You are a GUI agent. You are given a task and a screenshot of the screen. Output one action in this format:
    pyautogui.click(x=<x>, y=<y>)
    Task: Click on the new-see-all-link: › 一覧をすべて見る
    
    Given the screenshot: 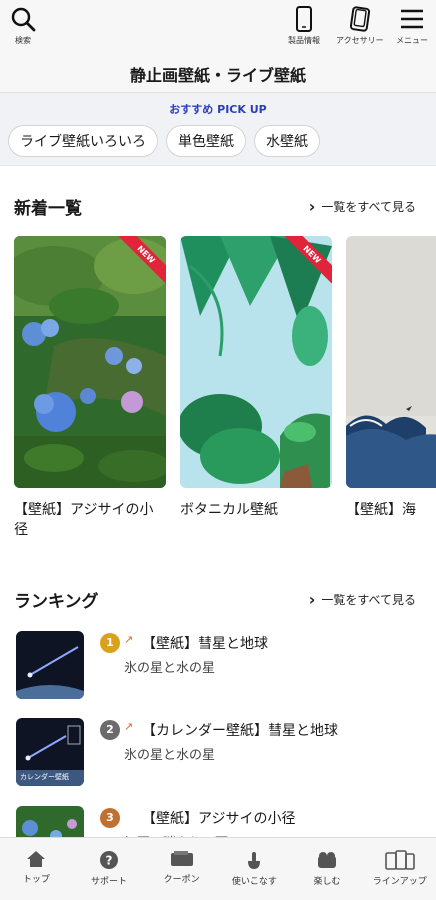 What is the action you would take?
    pyautogui.click(x=362, y=206)
    